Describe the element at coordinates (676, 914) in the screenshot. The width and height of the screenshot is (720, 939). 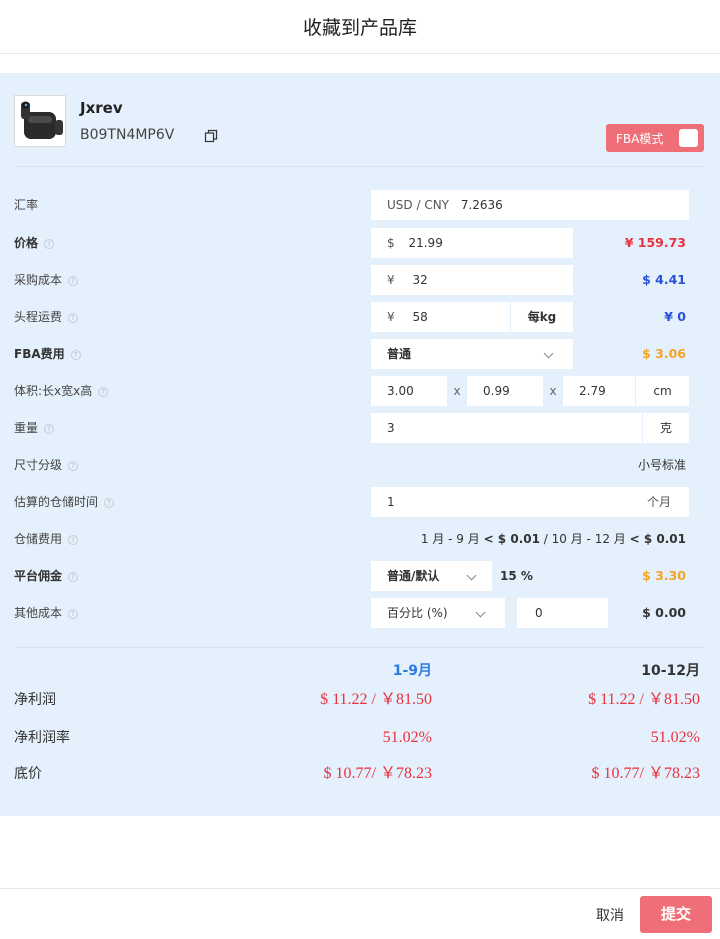
I see `submit-button: 提交` at that location.